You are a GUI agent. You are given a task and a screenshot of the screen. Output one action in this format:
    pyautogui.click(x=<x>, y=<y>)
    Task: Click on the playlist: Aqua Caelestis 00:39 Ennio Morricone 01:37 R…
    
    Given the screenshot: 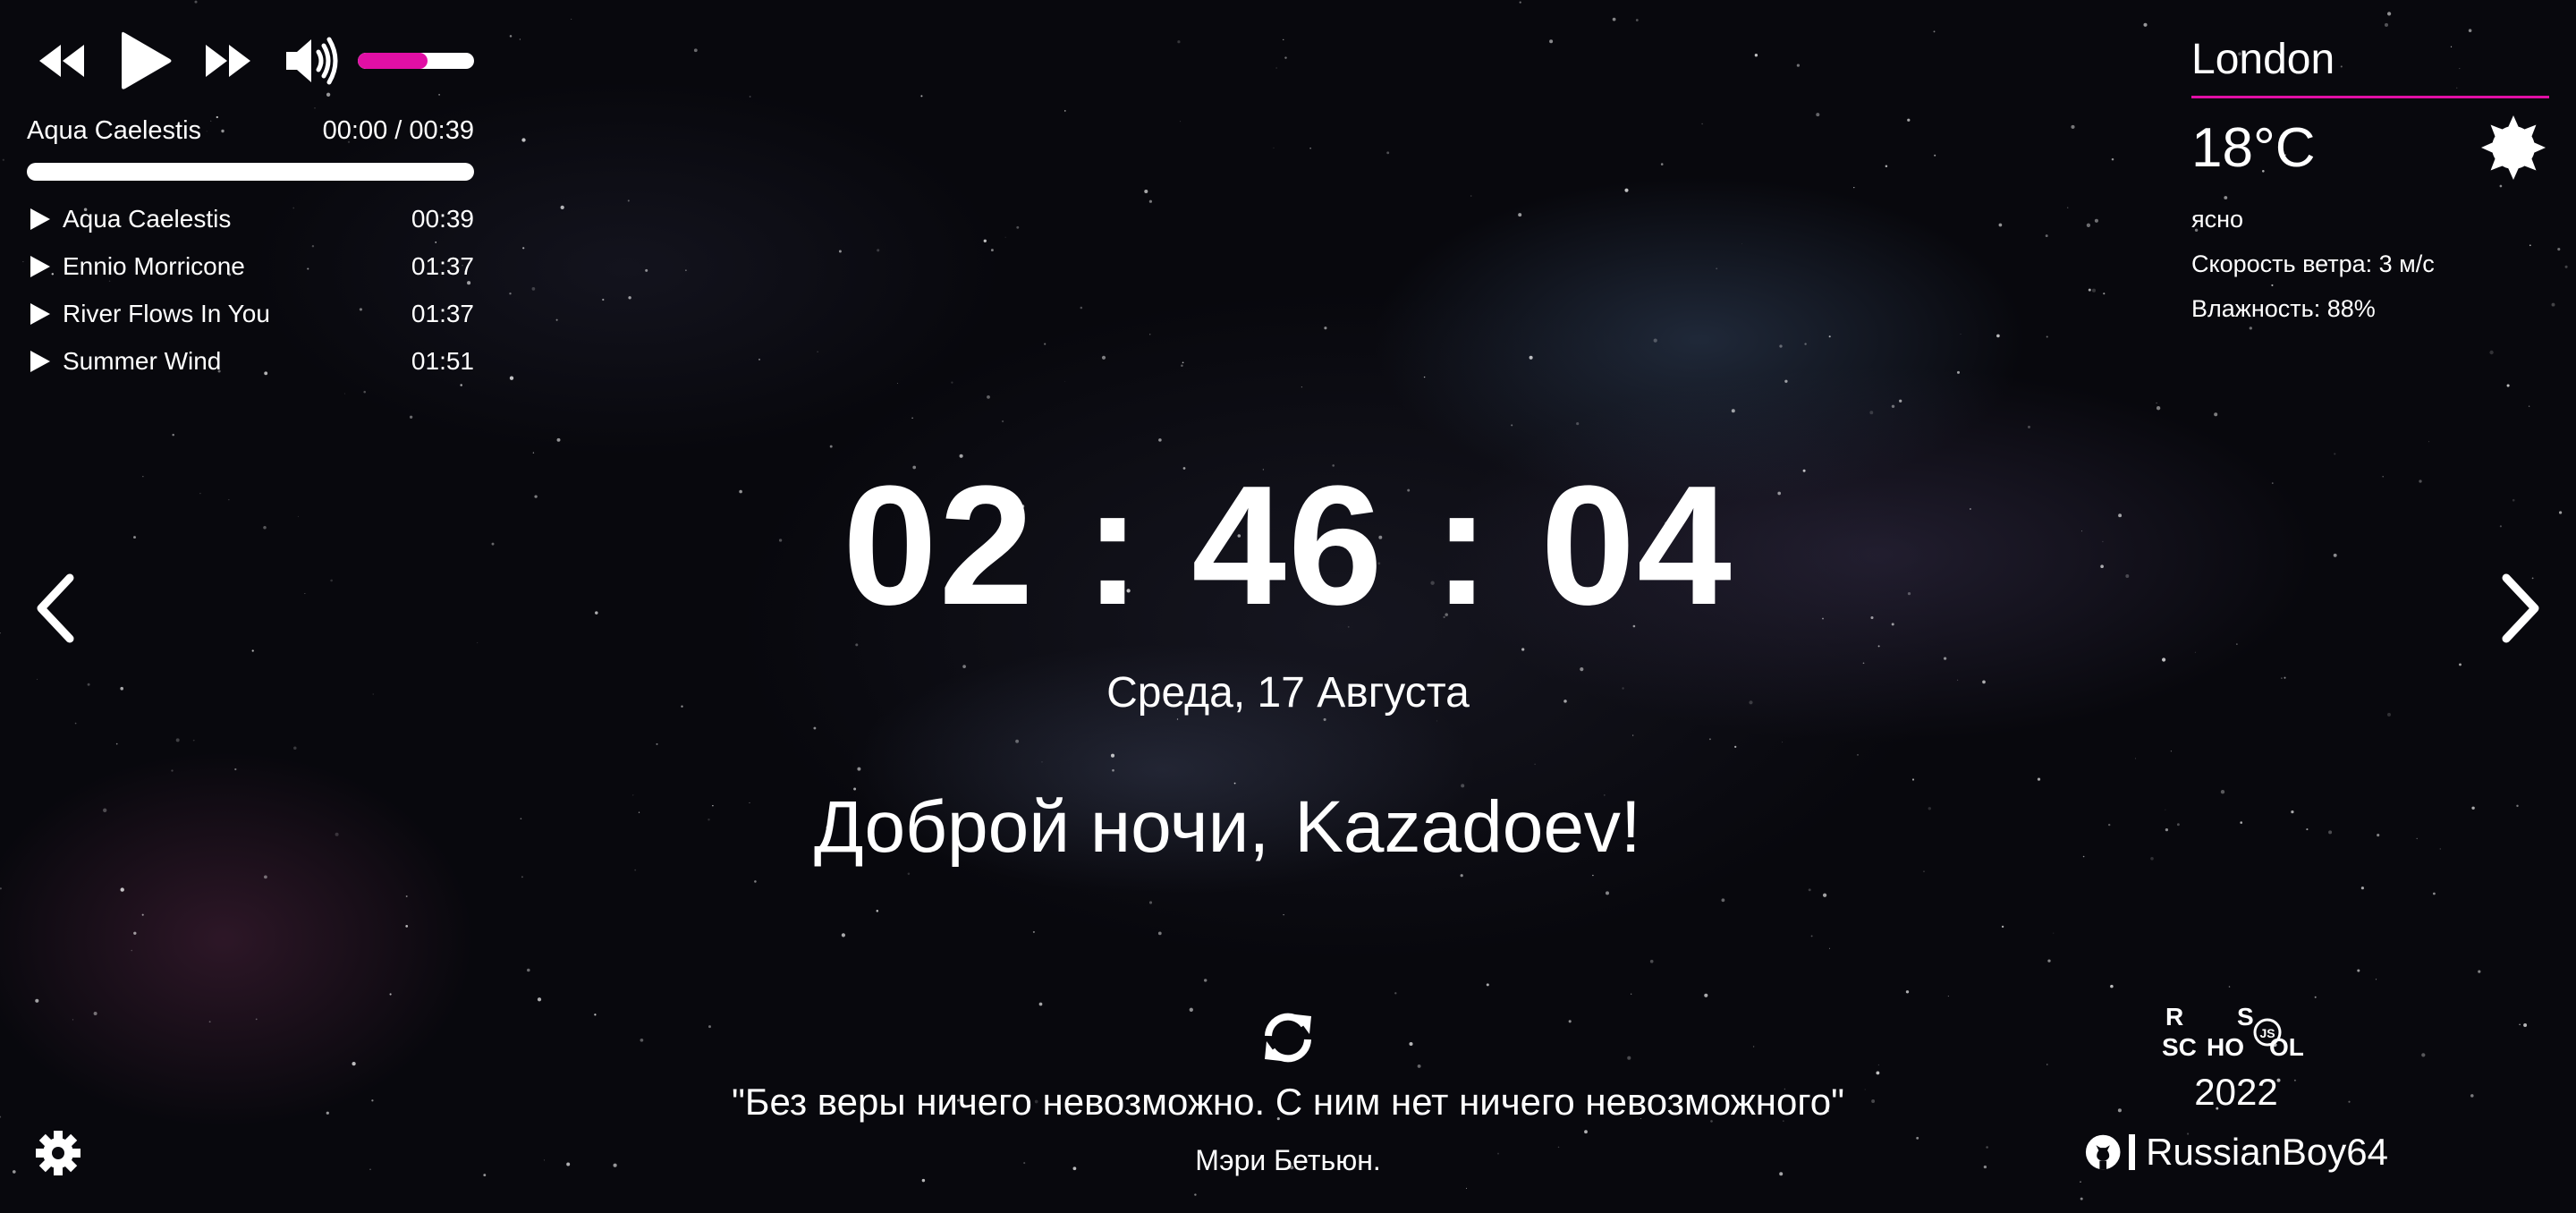 What is the action you would take?
    pyautogui.click(x=250, y=290)
    